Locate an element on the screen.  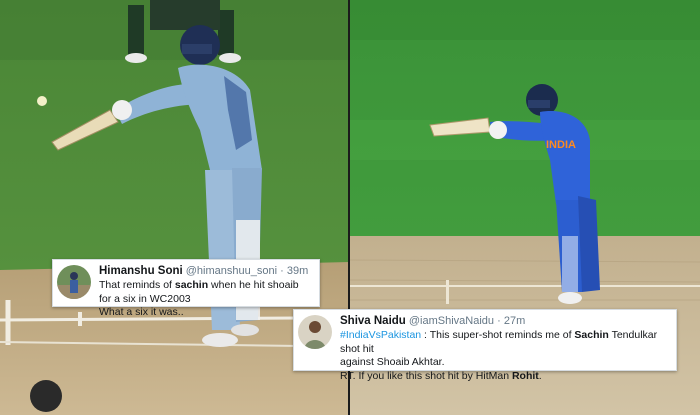
display-name: Himanshu Soni is located at coordinates (141, 271).